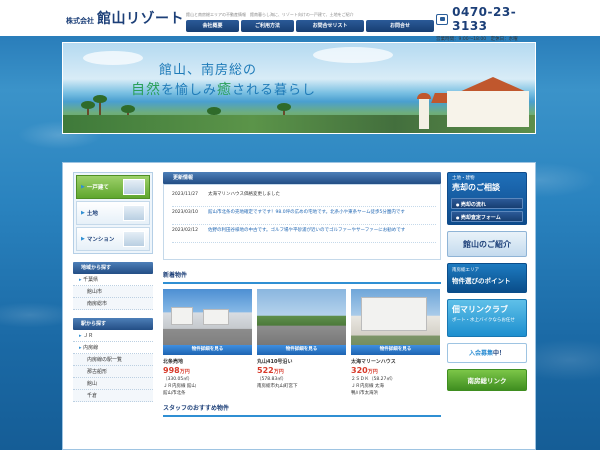 The image size is (600, 450). Describe the element at coordinates (400, 26) in the screenshot. I see `nav-inquiry: お問合せ` at that location.